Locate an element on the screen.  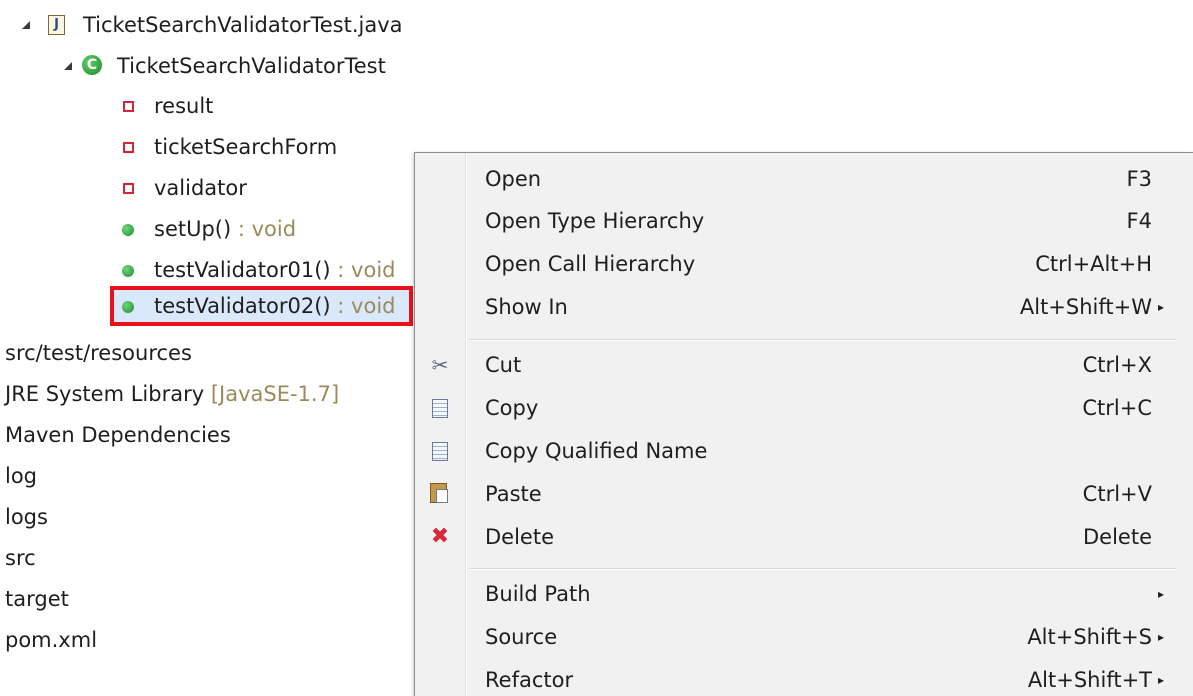
menu-item-label: Open Type Hierarchy is located at coordinates (595, 221).